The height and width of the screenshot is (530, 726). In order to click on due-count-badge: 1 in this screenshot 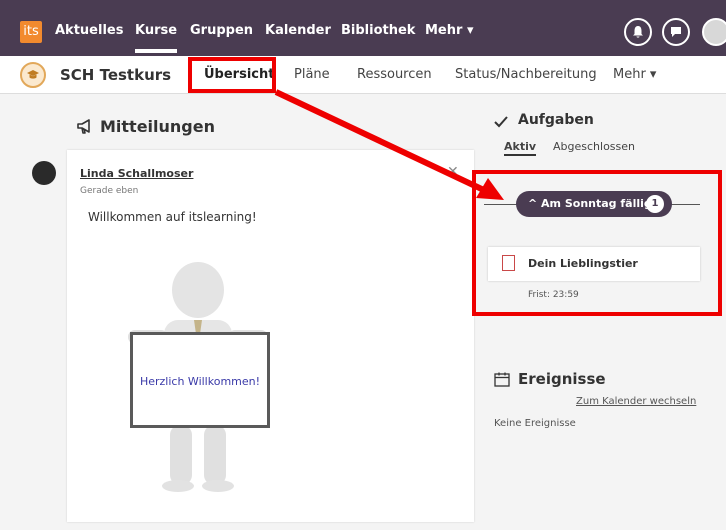, I will do `click(655, 204)`.